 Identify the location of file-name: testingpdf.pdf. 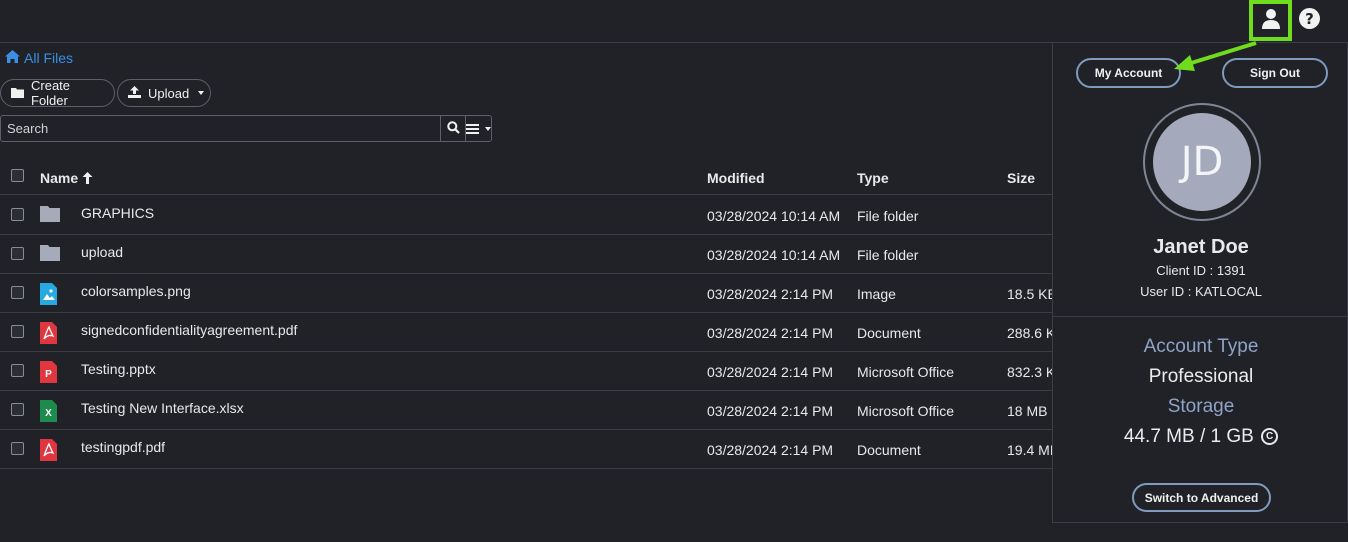
(123, 447).